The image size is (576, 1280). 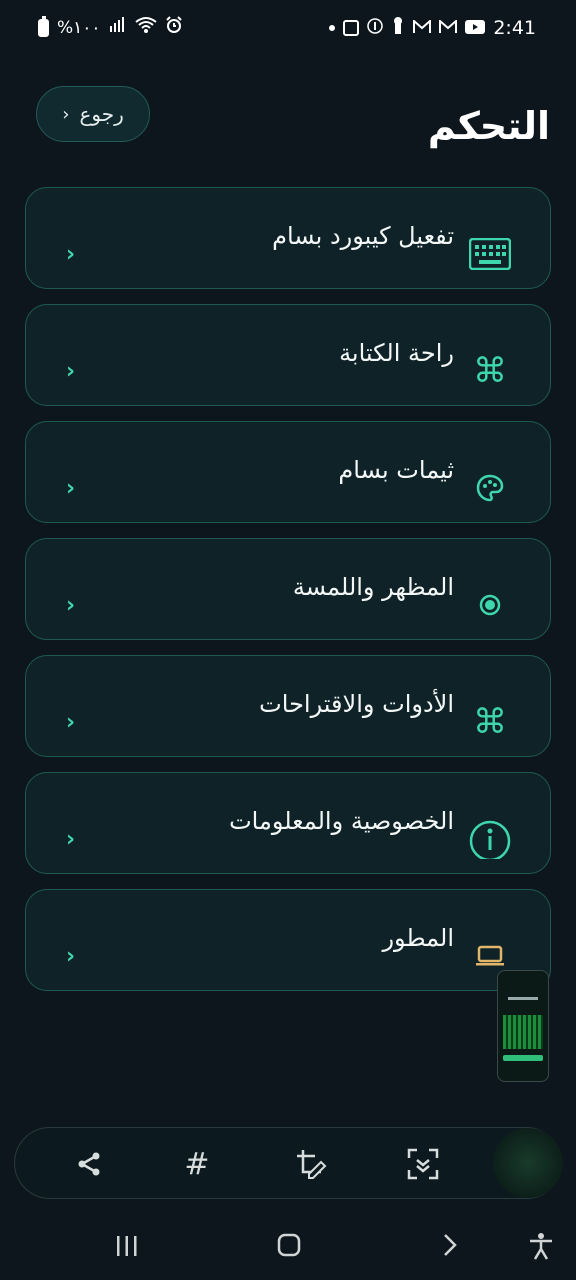 What do you see at coordinates (288, 29) in the screenshot?
I see `status-bar: %١٠٠ 2:41` at bounding box center [288, 29].